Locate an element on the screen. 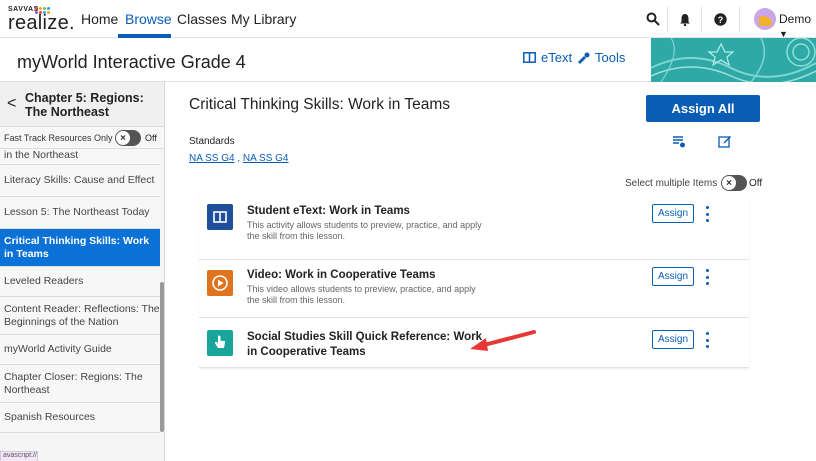 The width and height of the screenshot is (816, 461). search-icon is located at coordinates (653, 19).